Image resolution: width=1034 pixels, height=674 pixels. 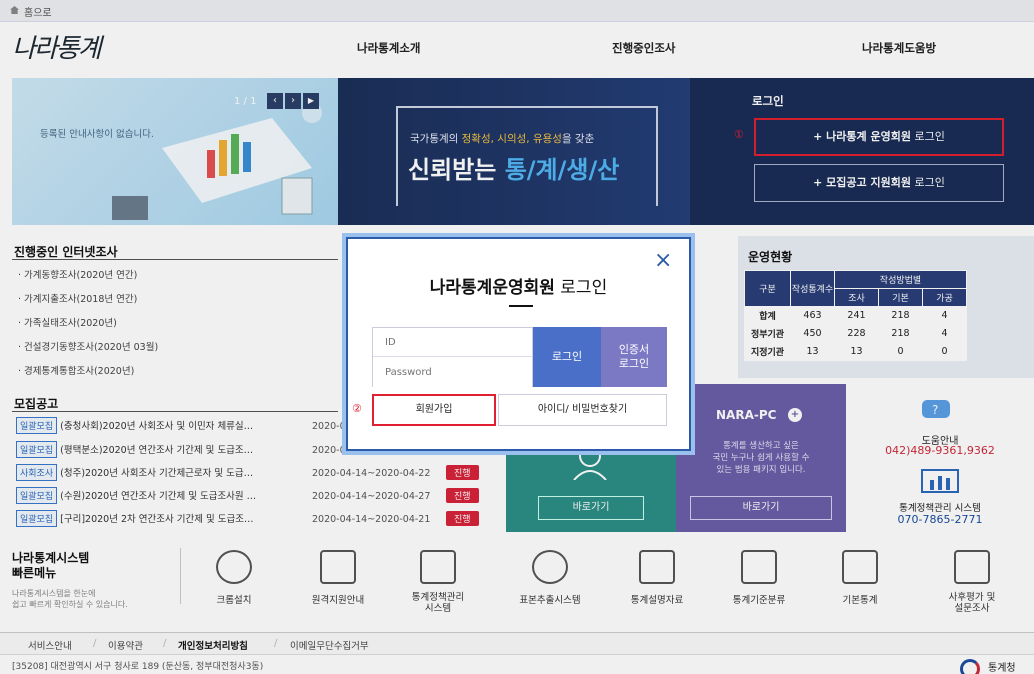 What do you see at coordinates (518, 288) in the screenshot?
I see `modal-title: 나라통계운영회원 로그인` at bounding box center [518, 288].